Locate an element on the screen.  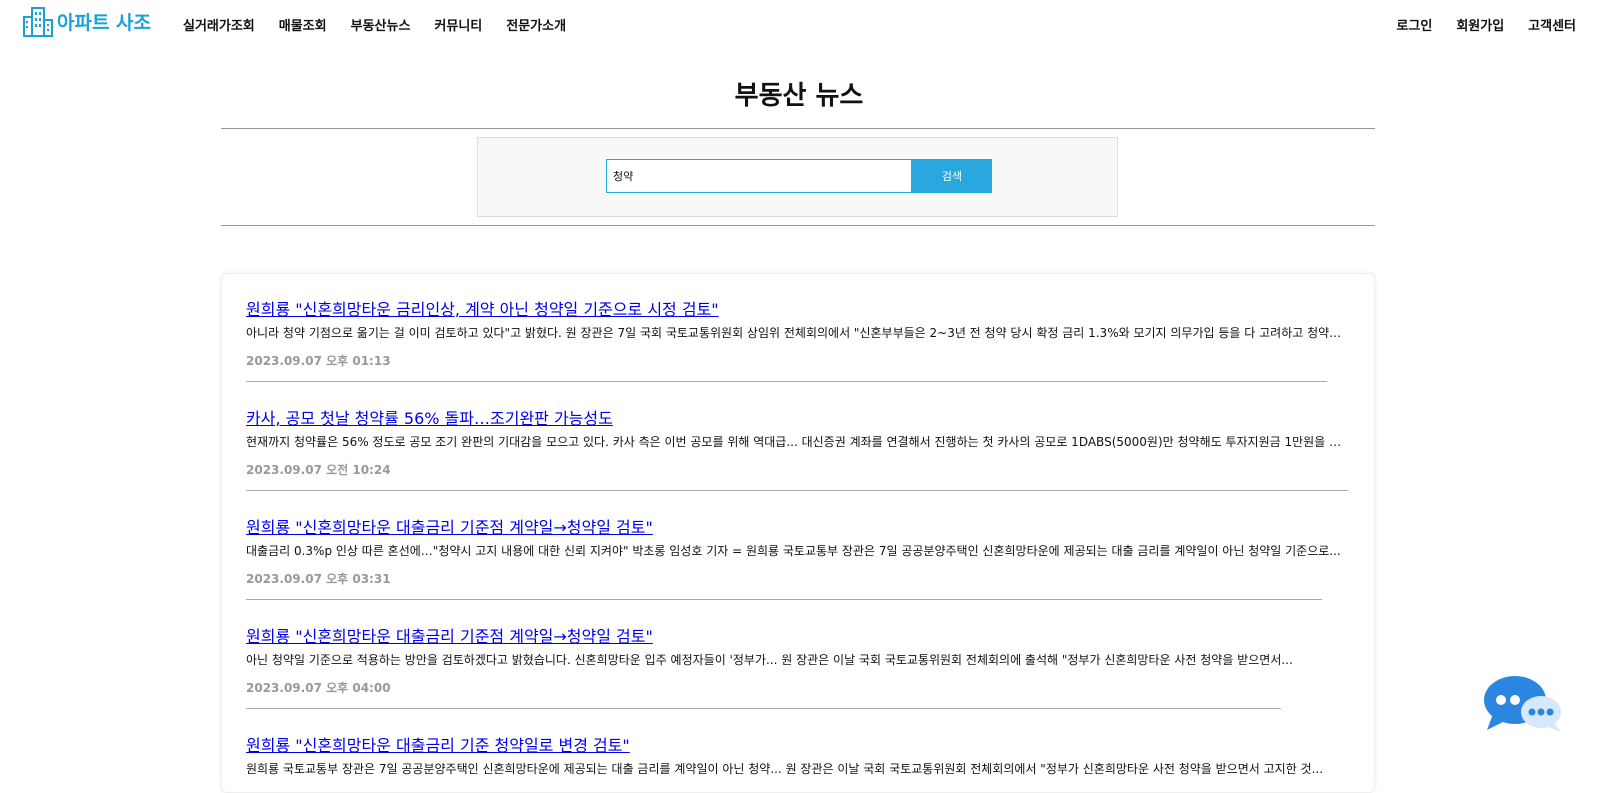
news-date: 2023.09.07 오전 10:24 is located at coordinates (318, 470).